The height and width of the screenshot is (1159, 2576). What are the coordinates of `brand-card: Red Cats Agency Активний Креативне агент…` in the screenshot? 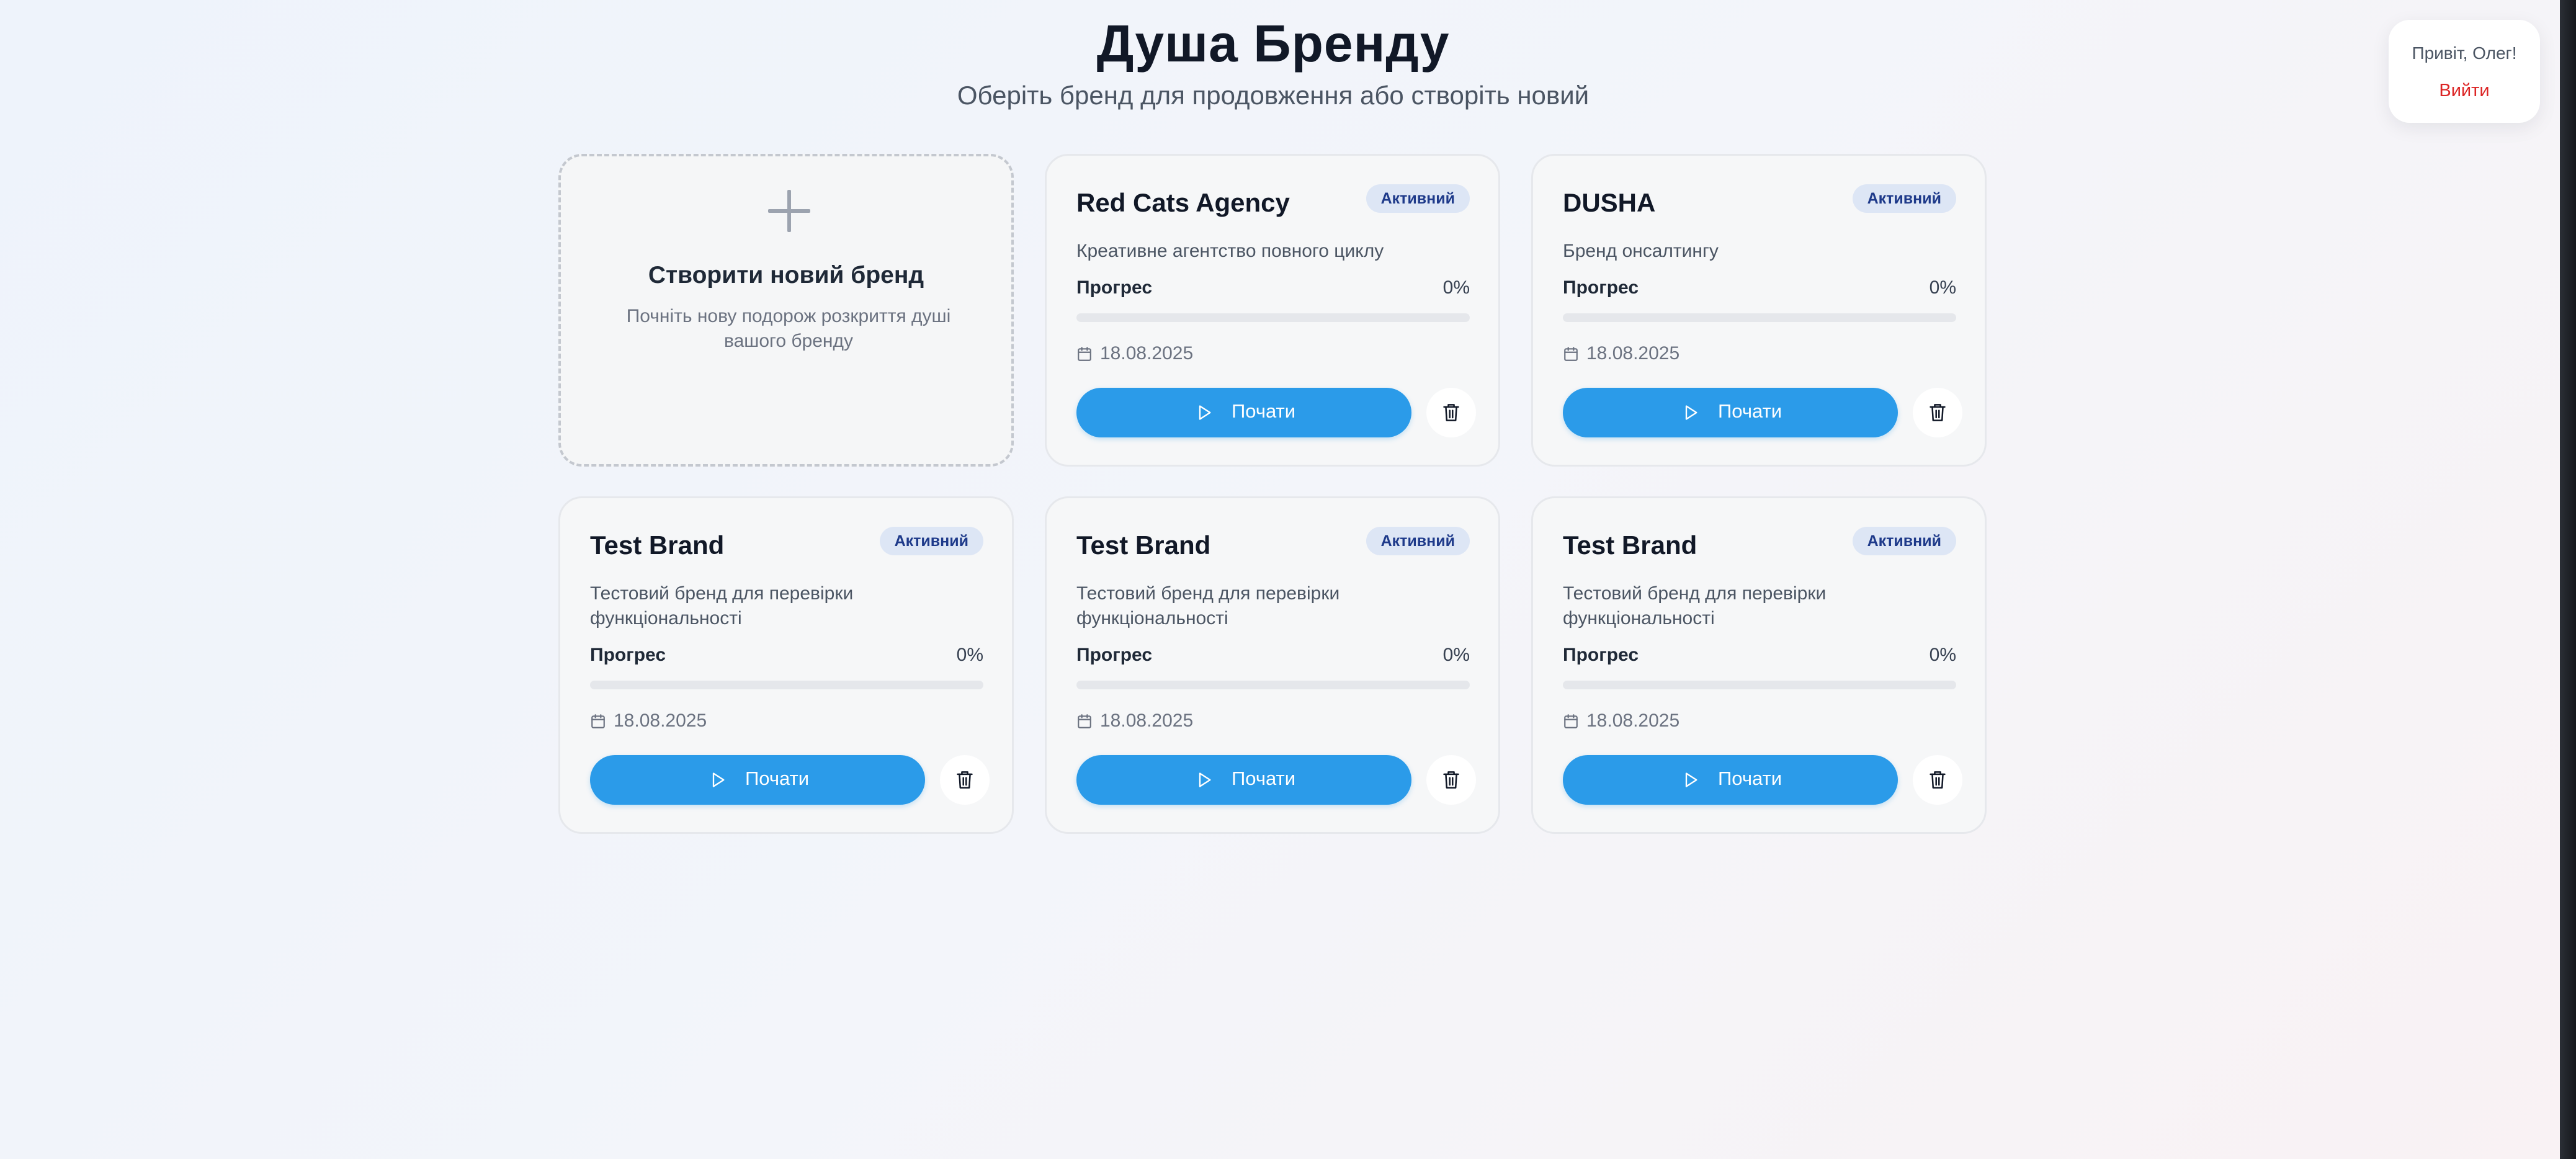 It's located at (1272, 310).